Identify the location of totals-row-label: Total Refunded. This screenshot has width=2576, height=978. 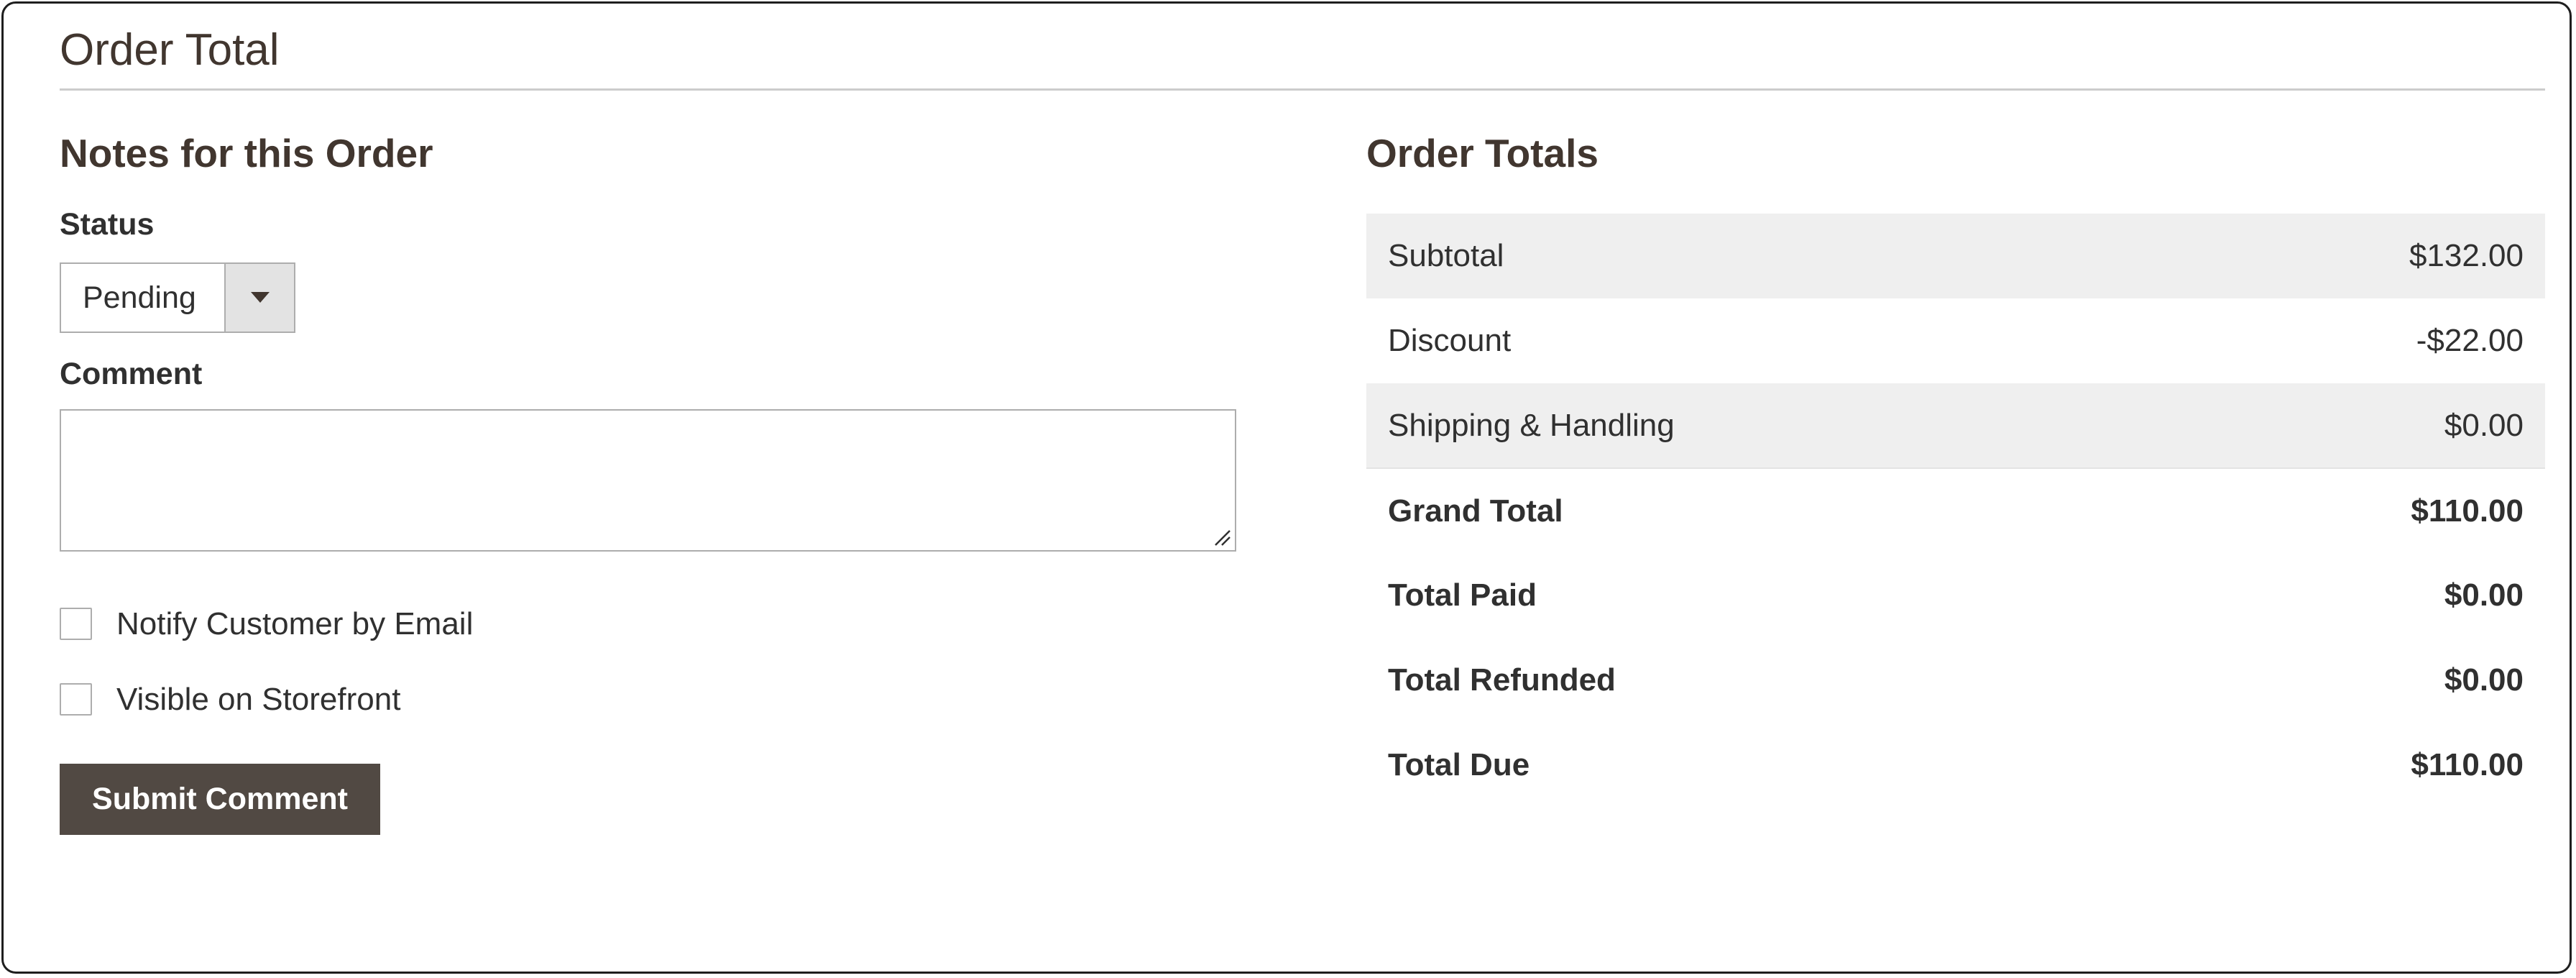
(1502, 680).